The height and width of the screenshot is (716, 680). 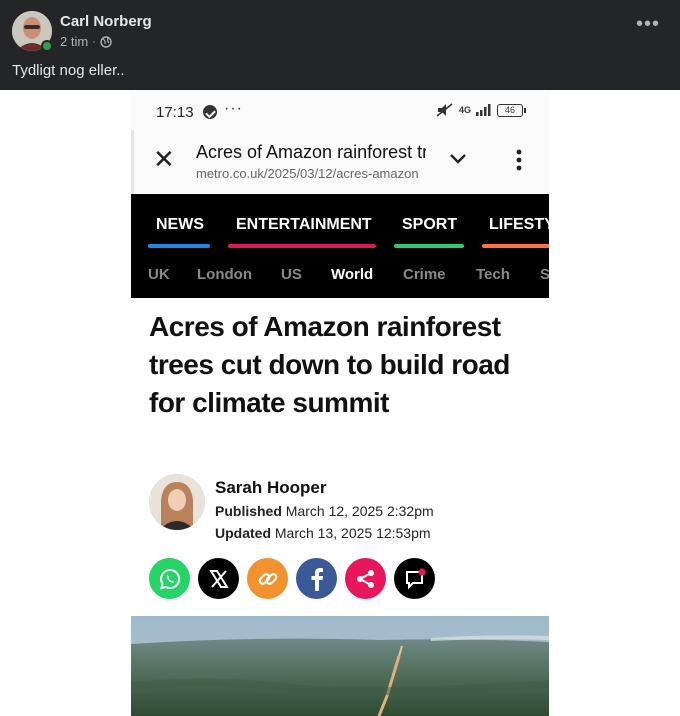 I want to click on whatsapp-icon, so click(x=169, y=578).